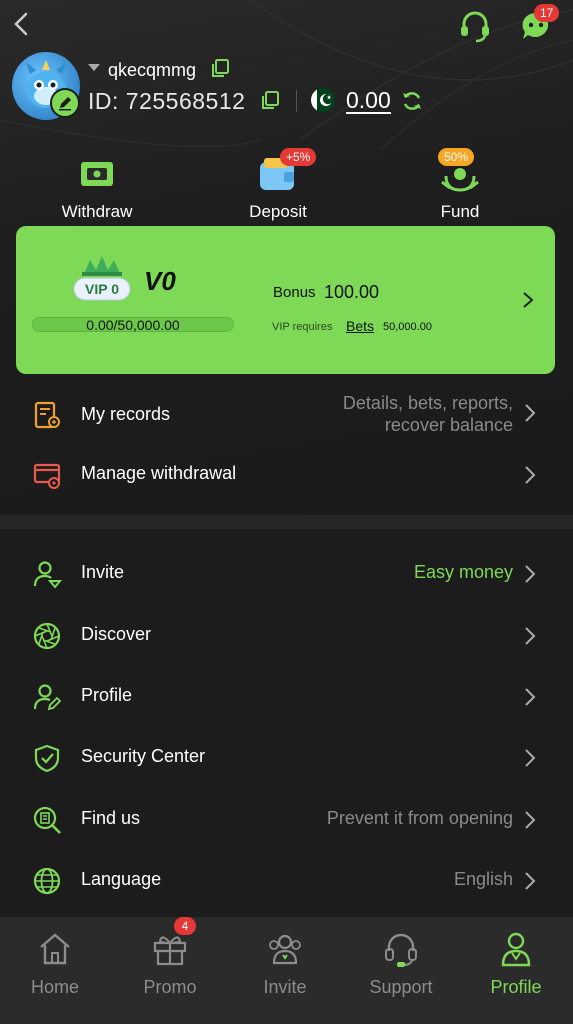 The image size is (573, 1024). I want to click on menu-item-discover: Discover, so click(286, 635).